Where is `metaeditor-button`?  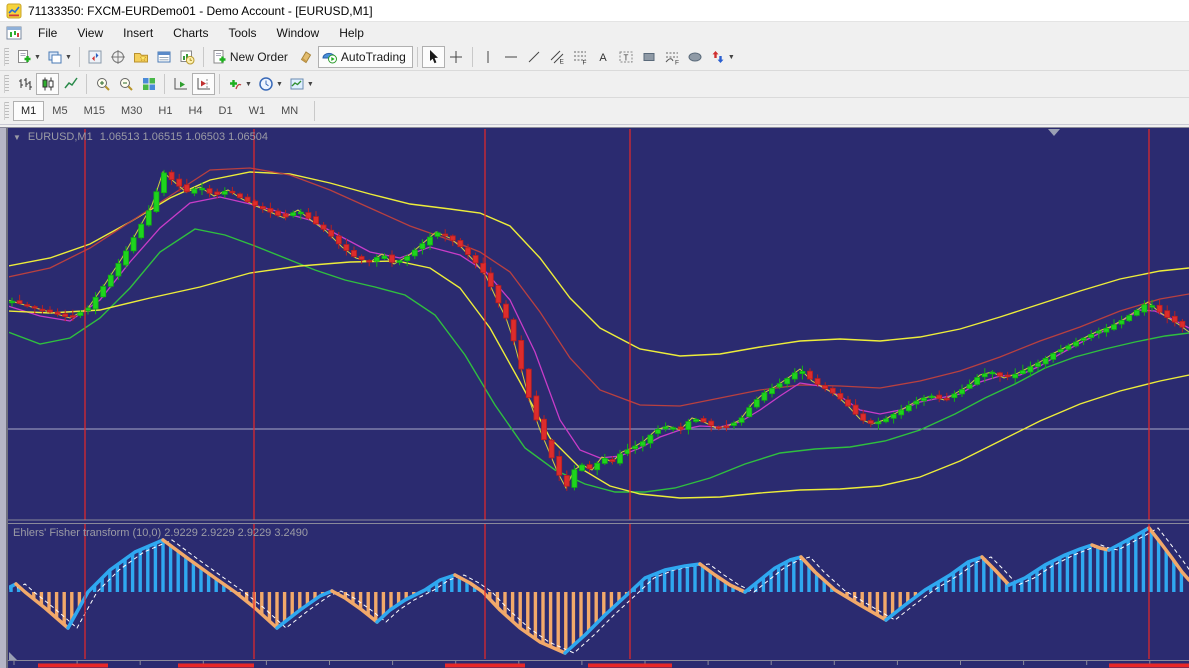
metaeditor-button is located at coordinates (306, 57).